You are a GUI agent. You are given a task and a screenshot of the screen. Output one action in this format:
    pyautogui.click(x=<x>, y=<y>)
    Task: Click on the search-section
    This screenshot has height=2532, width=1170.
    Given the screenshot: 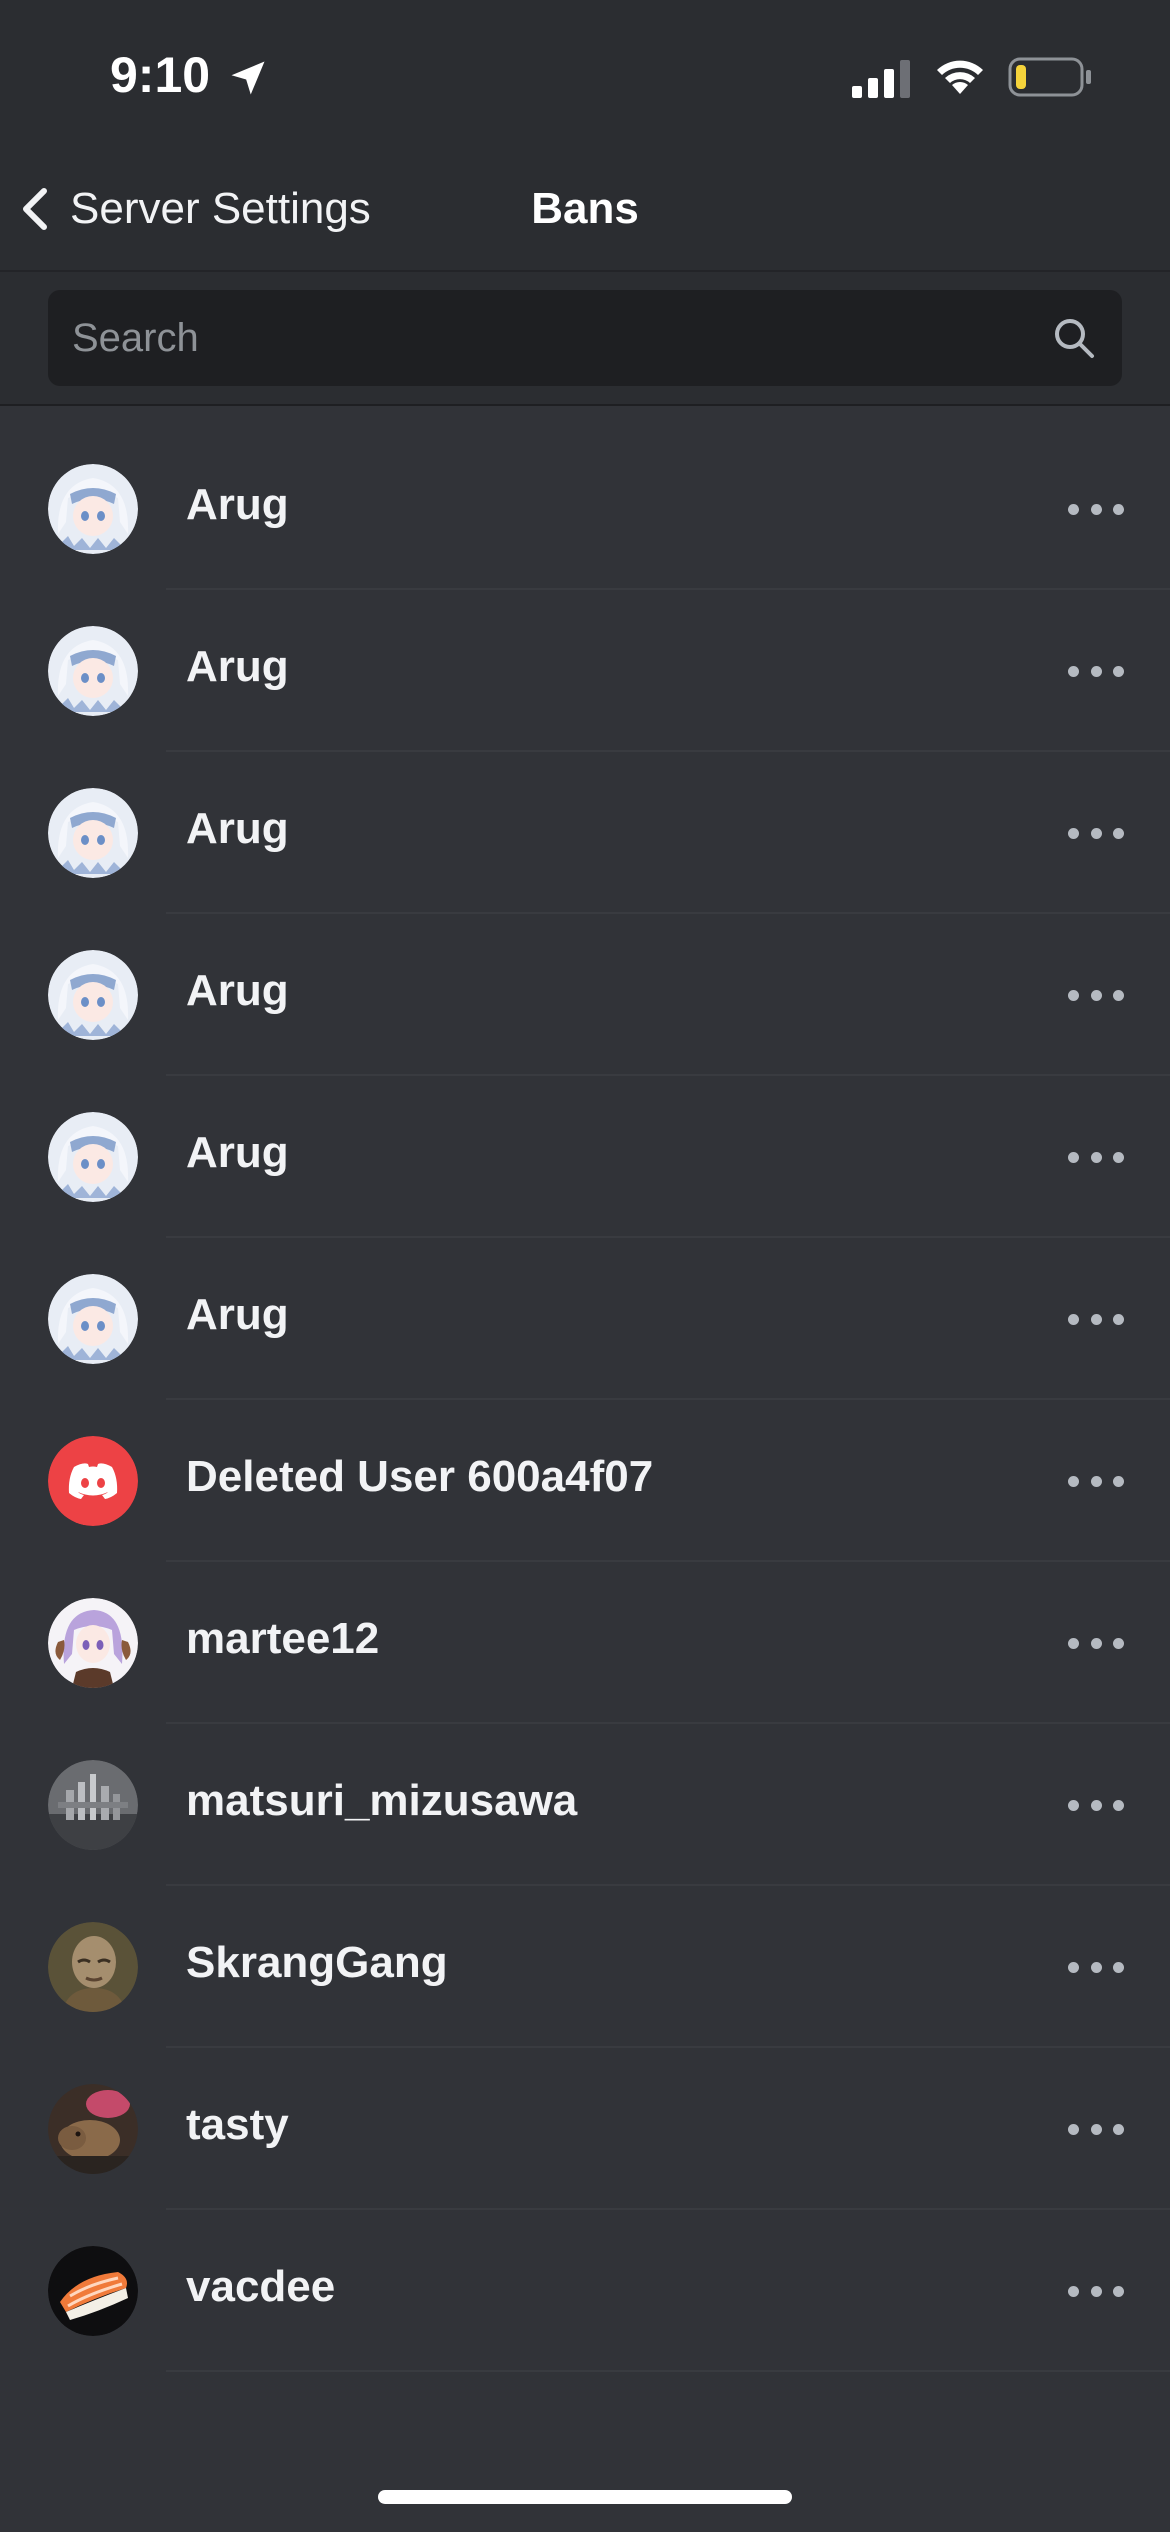 What is the action you would take?
    pyautogui.click(x=585, y=339)
    